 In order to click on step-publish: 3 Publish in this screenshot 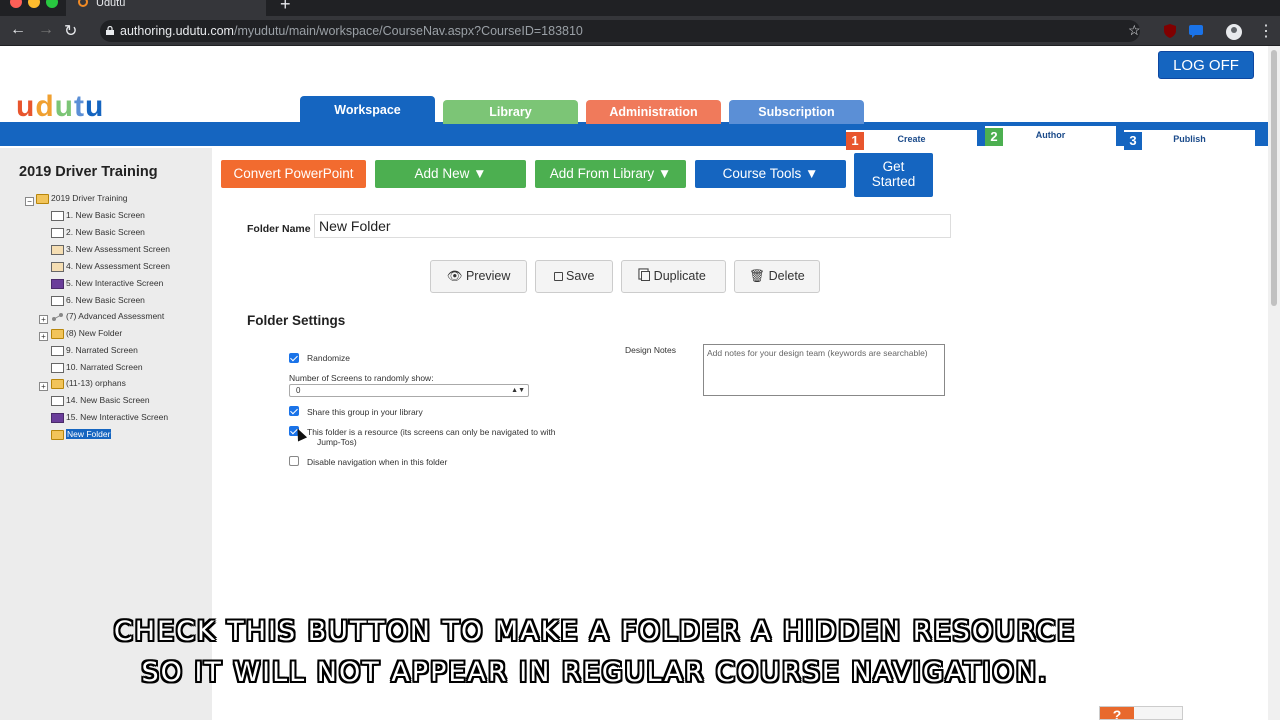, I will do `click(1189, 140)`.